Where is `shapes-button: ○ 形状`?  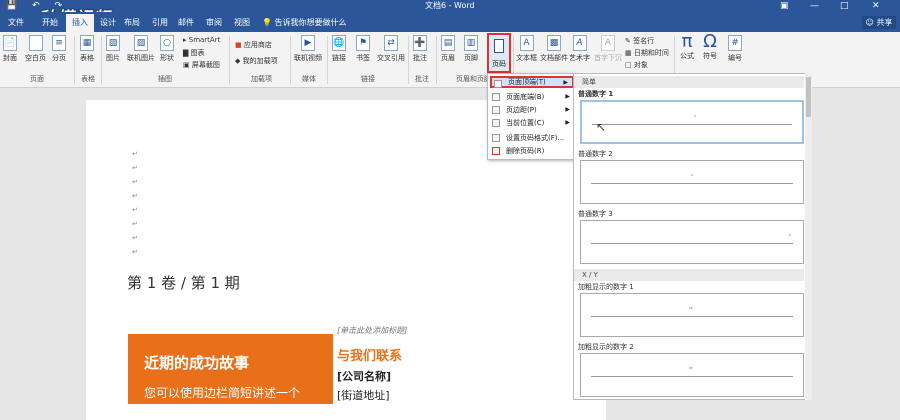
shapes-button: ○ 形状 is located at coordinates (167, 49).